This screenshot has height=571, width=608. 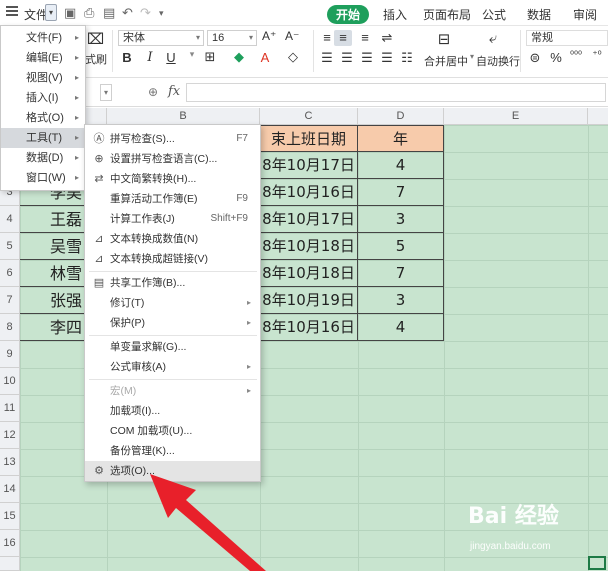 What do you see at coordinates (493, 38) in the screenshot?
I see `wrap-text-icon: ⤶` at bounding box center [493, 38].